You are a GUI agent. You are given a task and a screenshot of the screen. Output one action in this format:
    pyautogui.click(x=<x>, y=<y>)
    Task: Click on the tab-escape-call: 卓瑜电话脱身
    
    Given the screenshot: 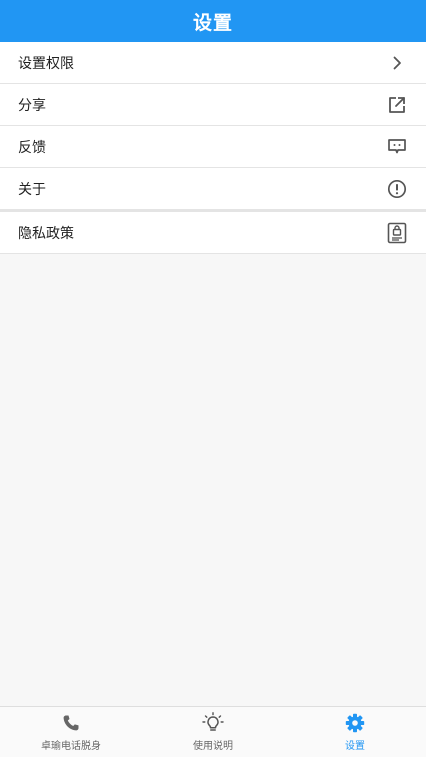 What is the action you would take?
    pyautogui.click(x=71, y=732)
    